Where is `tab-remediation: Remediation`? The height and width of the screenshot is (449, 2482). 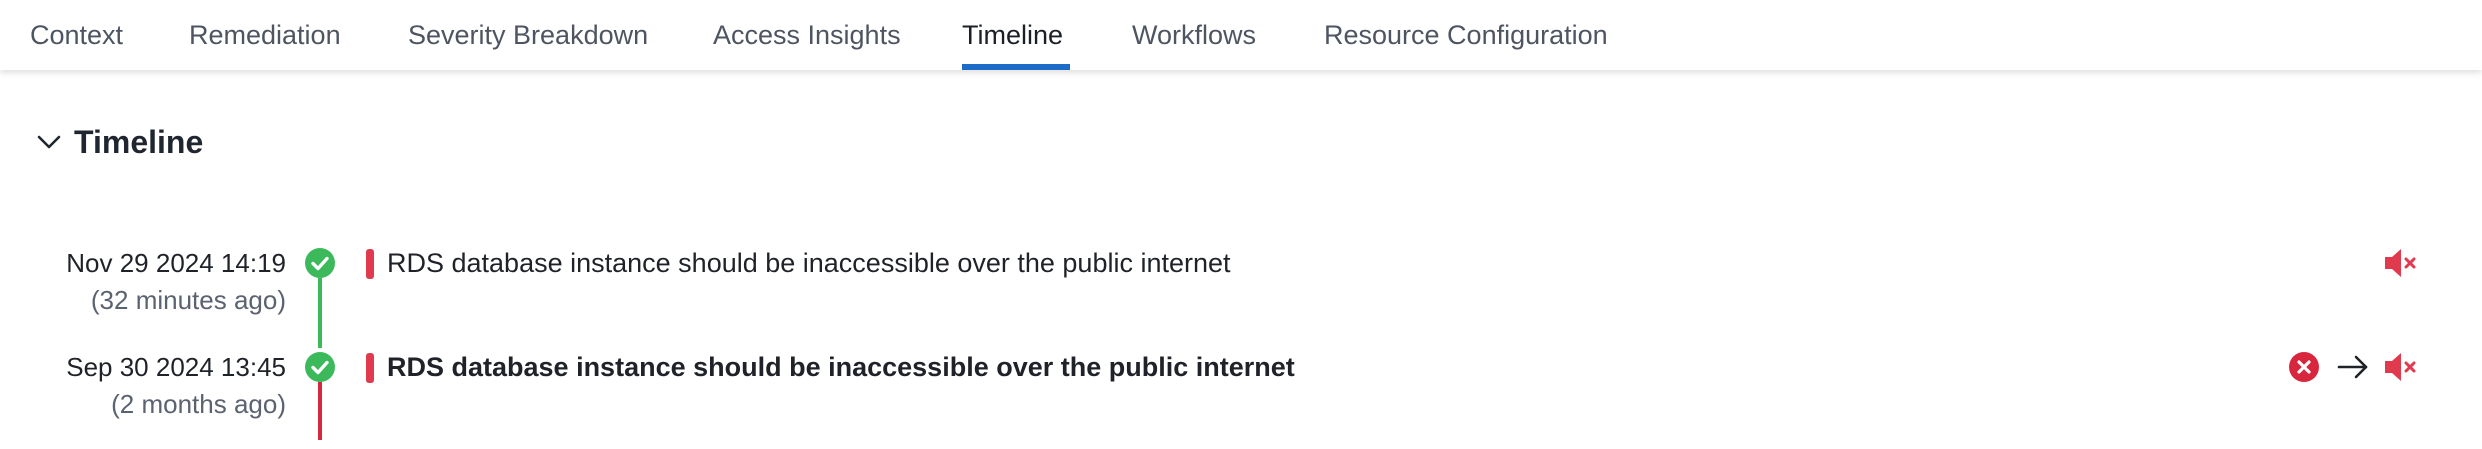 tab-remediation: Remediation is located at coordinates (265, 35).